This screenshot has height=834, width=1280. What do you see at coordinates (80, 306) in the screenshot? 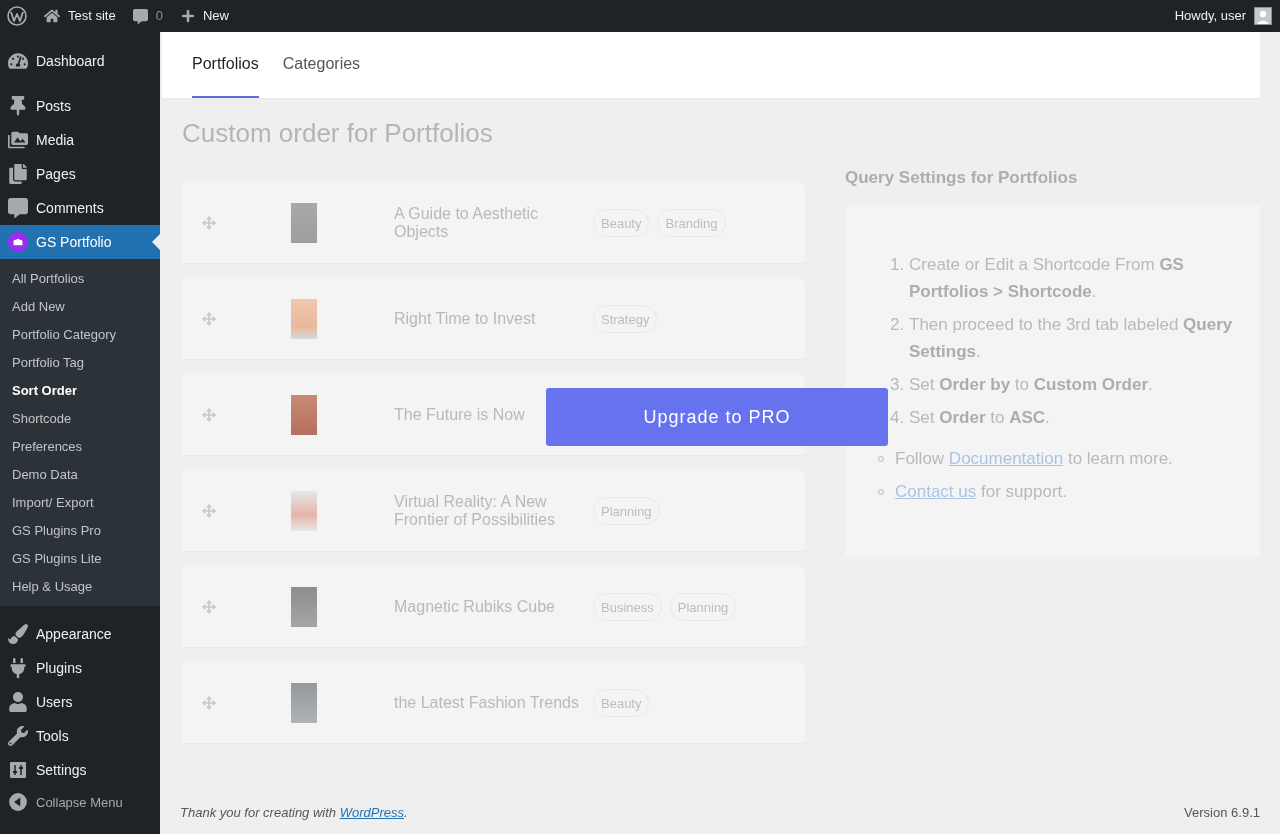
I see `submenu-item: Add New` at bounding box center [80, 306].